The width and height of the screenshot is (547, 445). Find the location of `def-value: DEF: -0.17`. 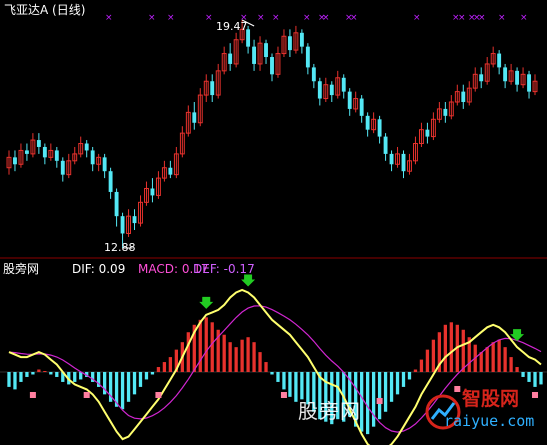

def-value: DEF: -0.17 is located at coordinates (224, 269).